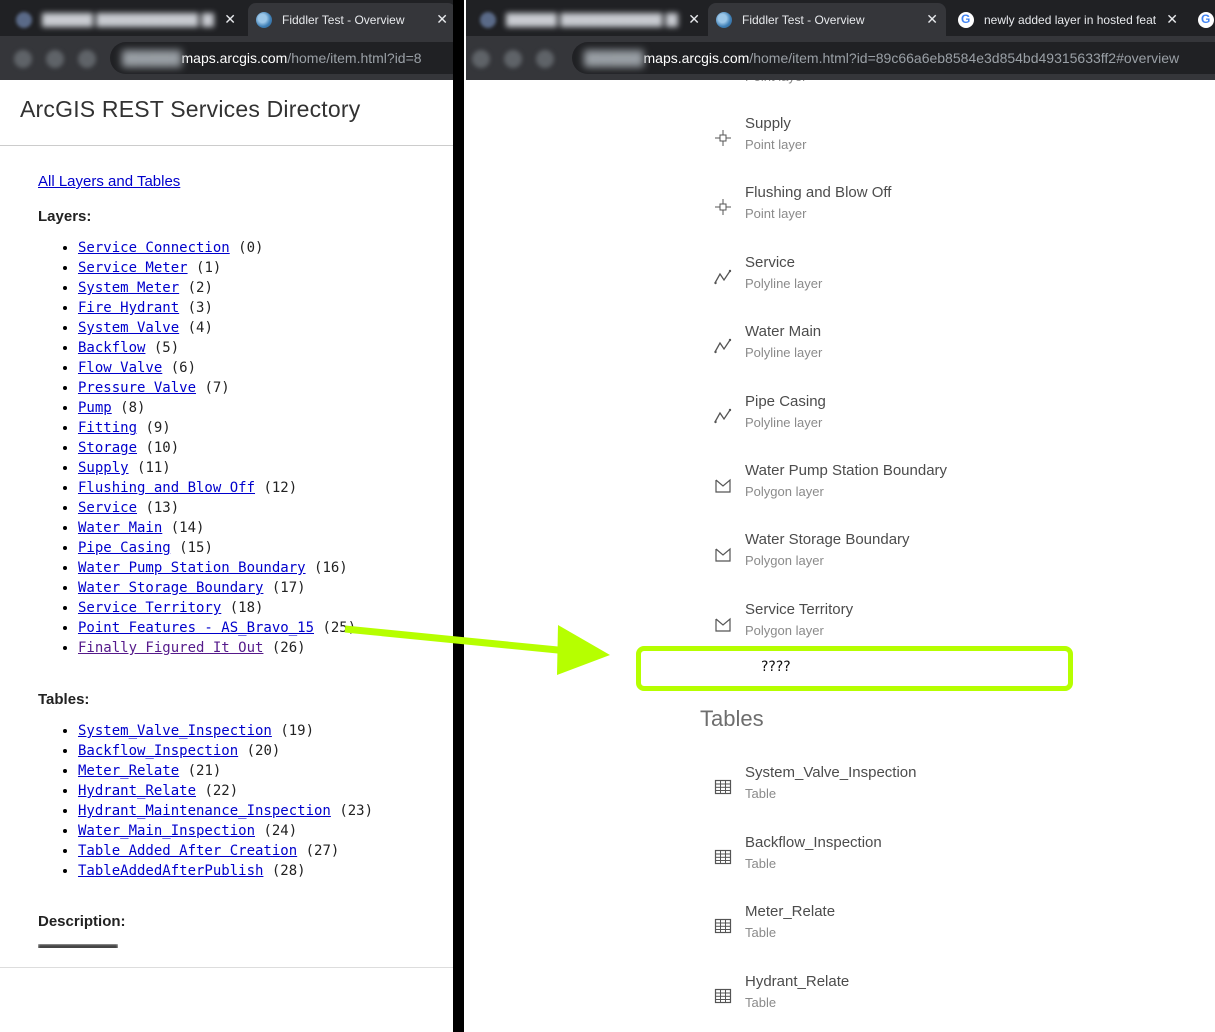 This screenshot has width=1215, height=1032. Describe the element at coordinates (766, 1002) in the screenshot. I see `overview-item: Hydrant_Relate Table` at that location.